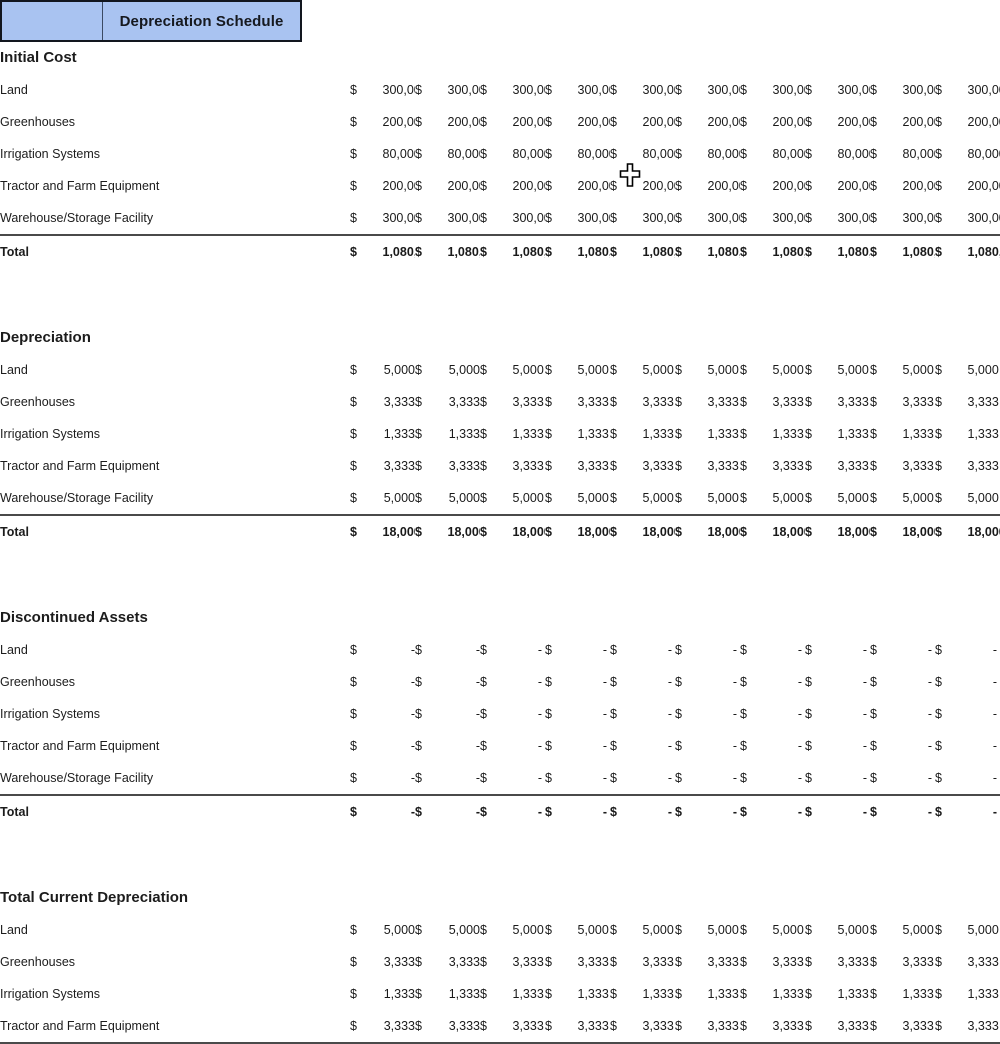 The image size is (1000, 1044). I want to click on table-row: Greenhouses$-$-$-$-$-$-$-$-$-$-, so click(500, 682).